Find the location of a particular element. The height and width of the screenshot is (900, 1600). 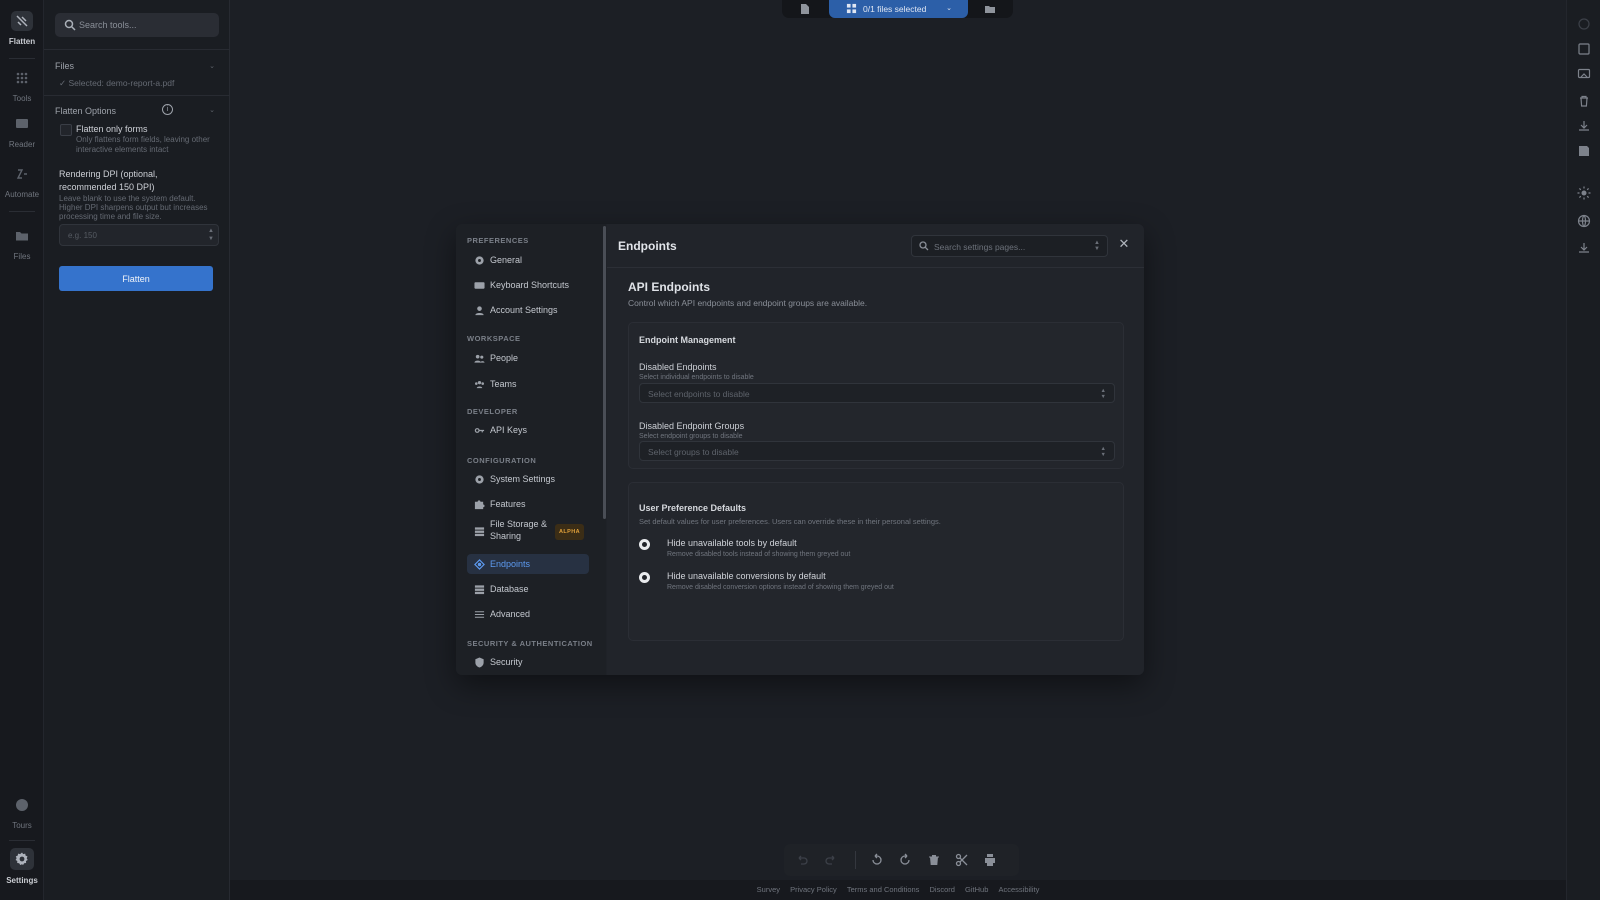

sidebar-item-account-settings: Account Settings is located at coordinates (528, 310).